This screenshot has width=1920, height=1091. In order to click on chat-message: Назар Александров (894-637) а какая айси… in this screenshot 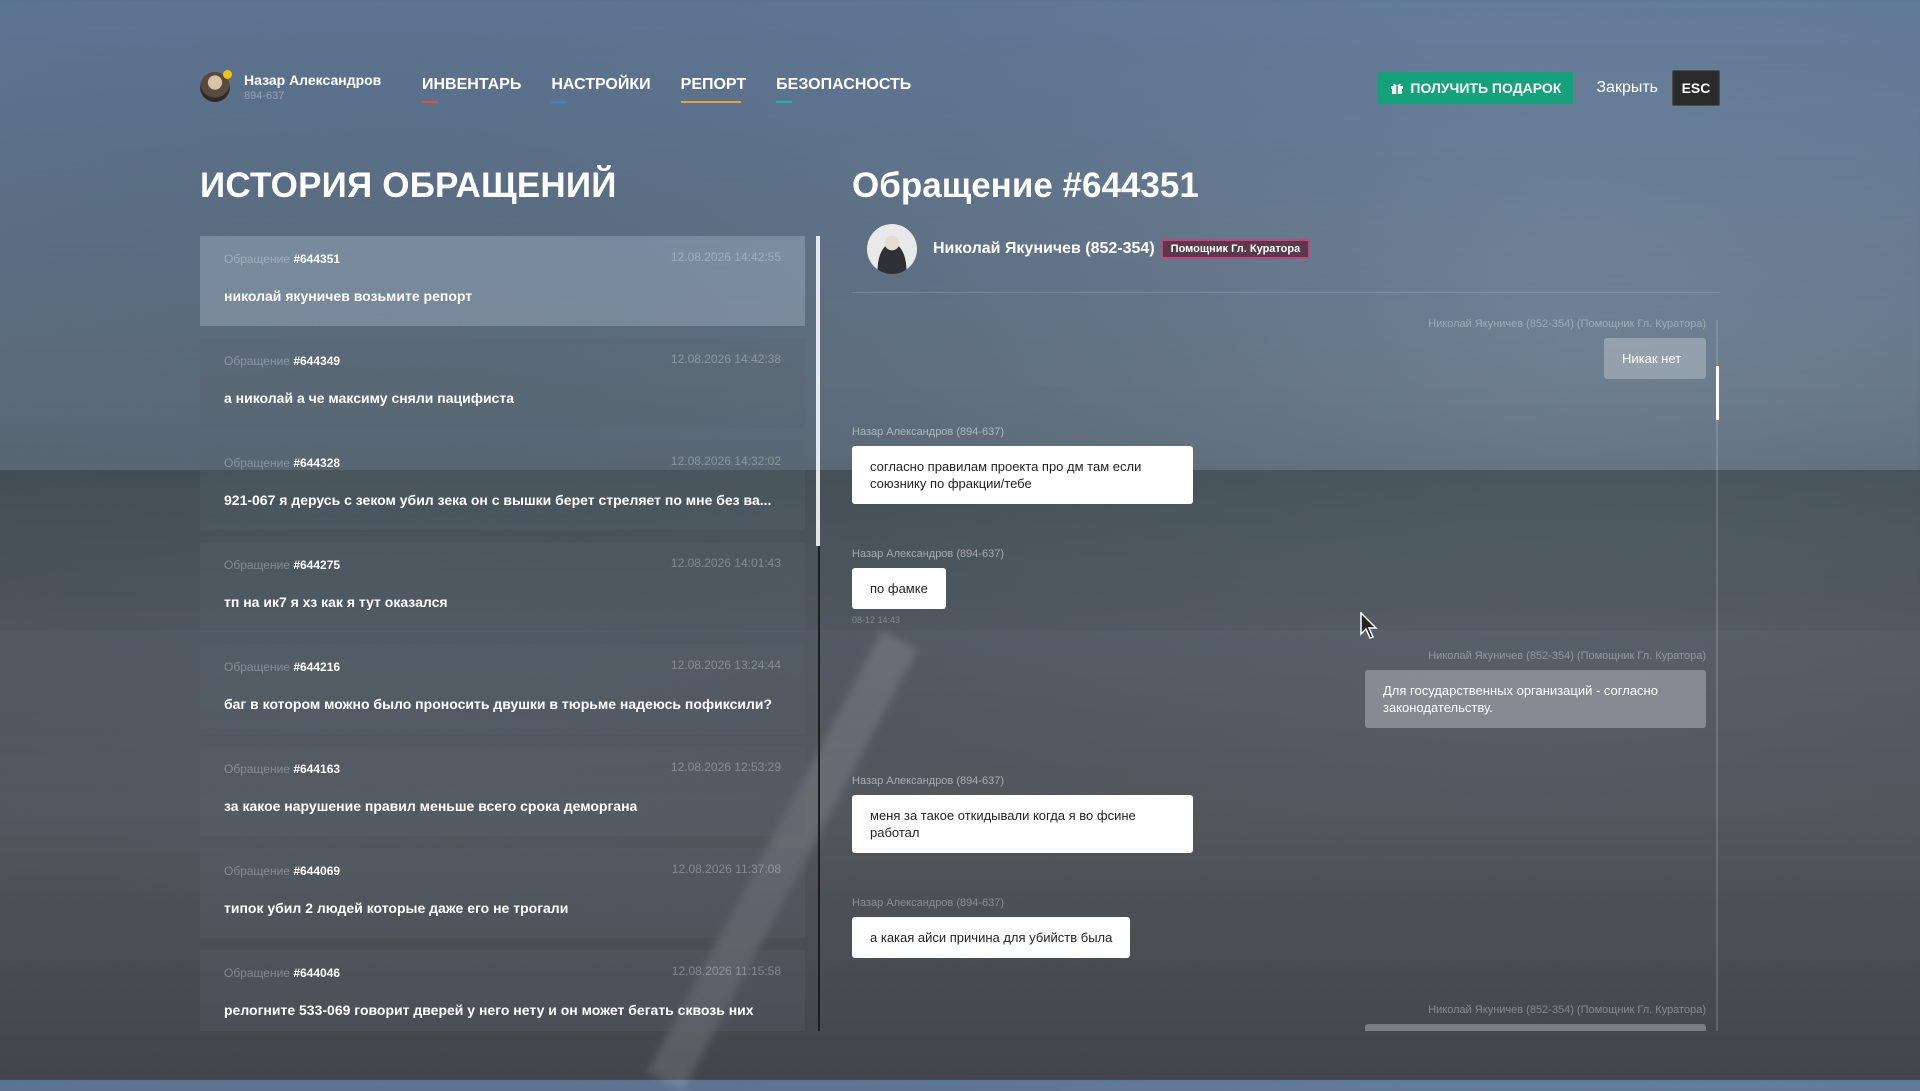, I will do `click(991, 927)`.